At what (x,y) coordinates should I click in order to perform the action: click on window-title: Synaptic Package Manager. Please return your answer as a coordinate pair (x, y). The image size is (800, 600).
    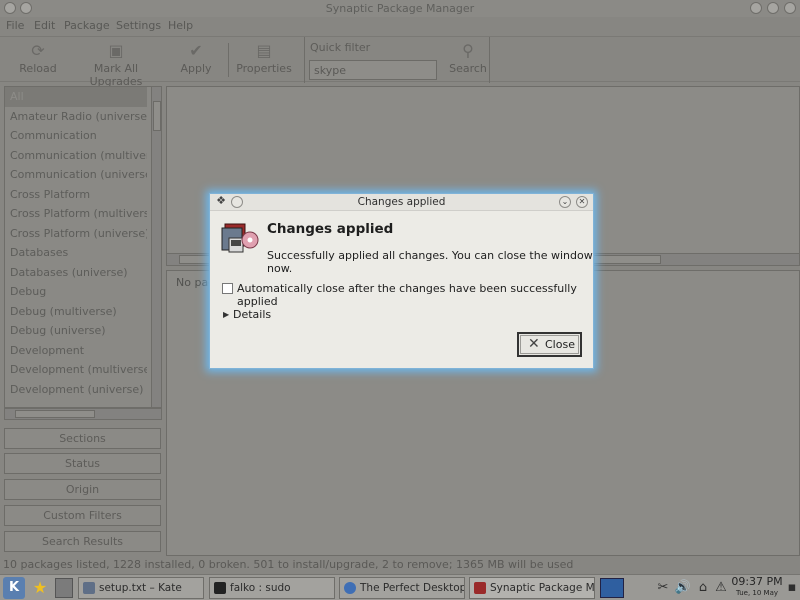
    Looking at the image, I should click on (400, 8).